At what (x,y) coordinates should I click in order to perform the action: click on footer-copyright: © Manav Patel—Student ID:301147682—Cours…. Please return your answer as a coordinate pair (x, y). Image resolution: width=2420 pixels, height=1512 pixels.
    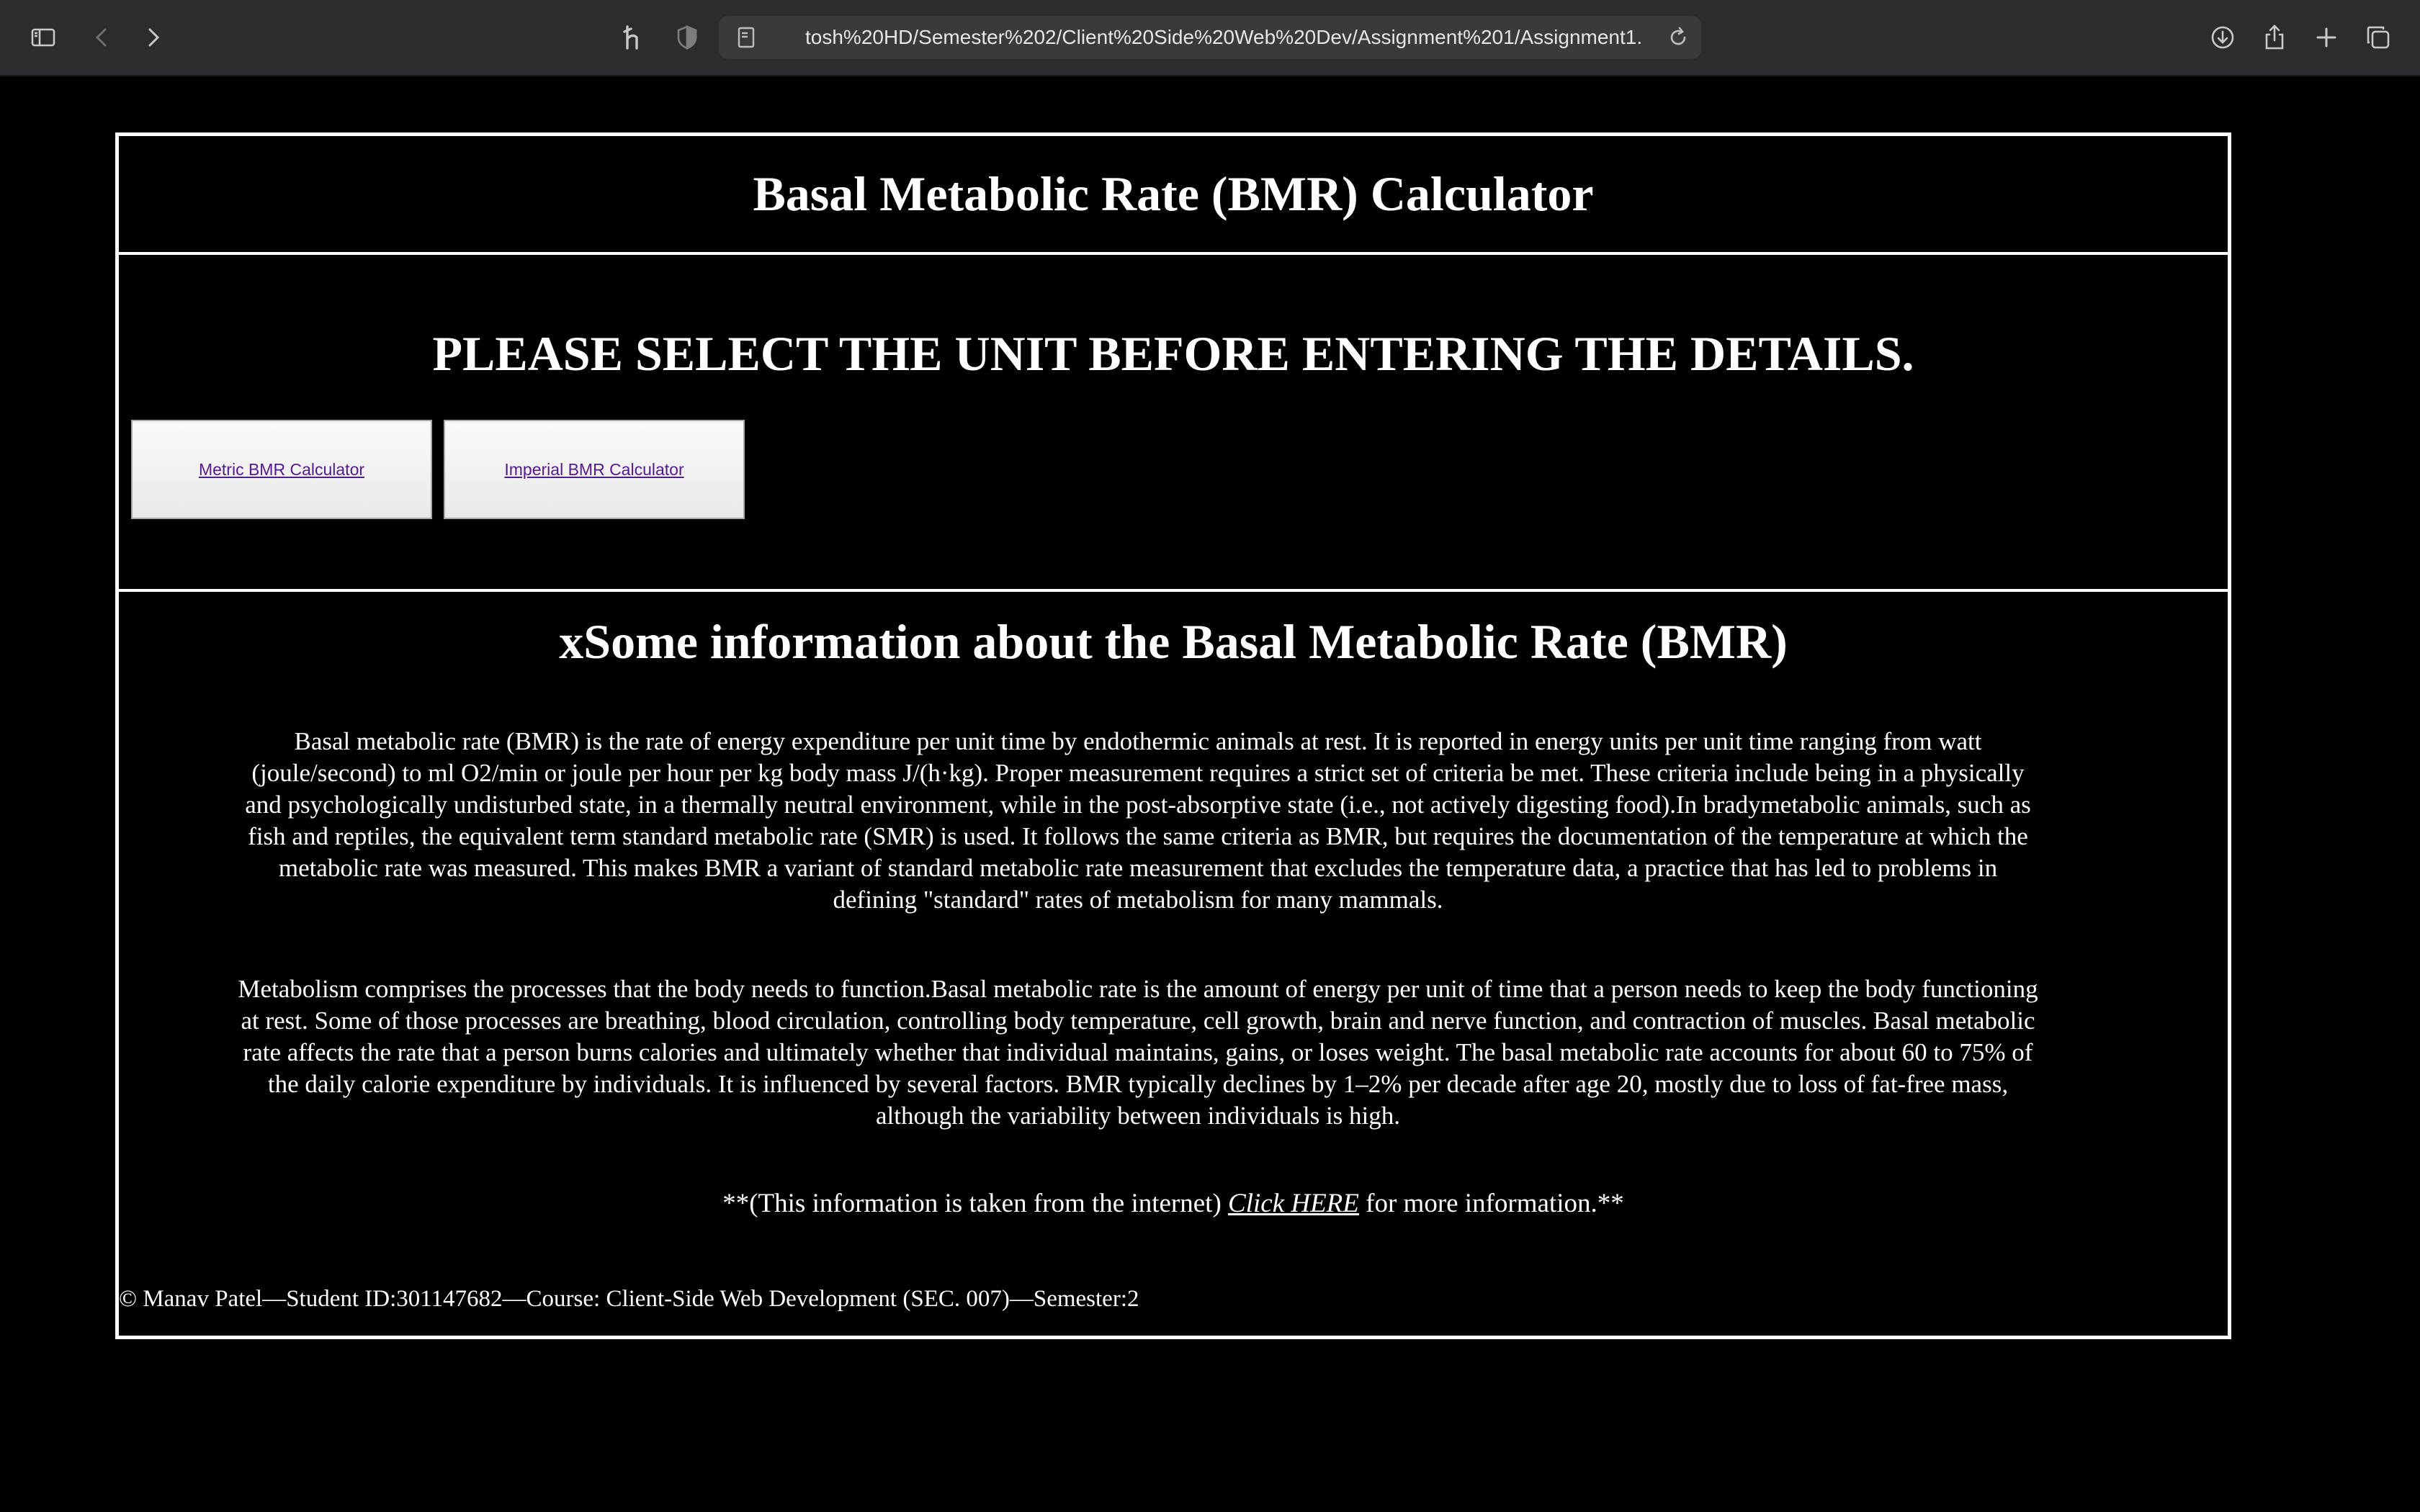
    Looking at the image, I should click on (629, 1299).